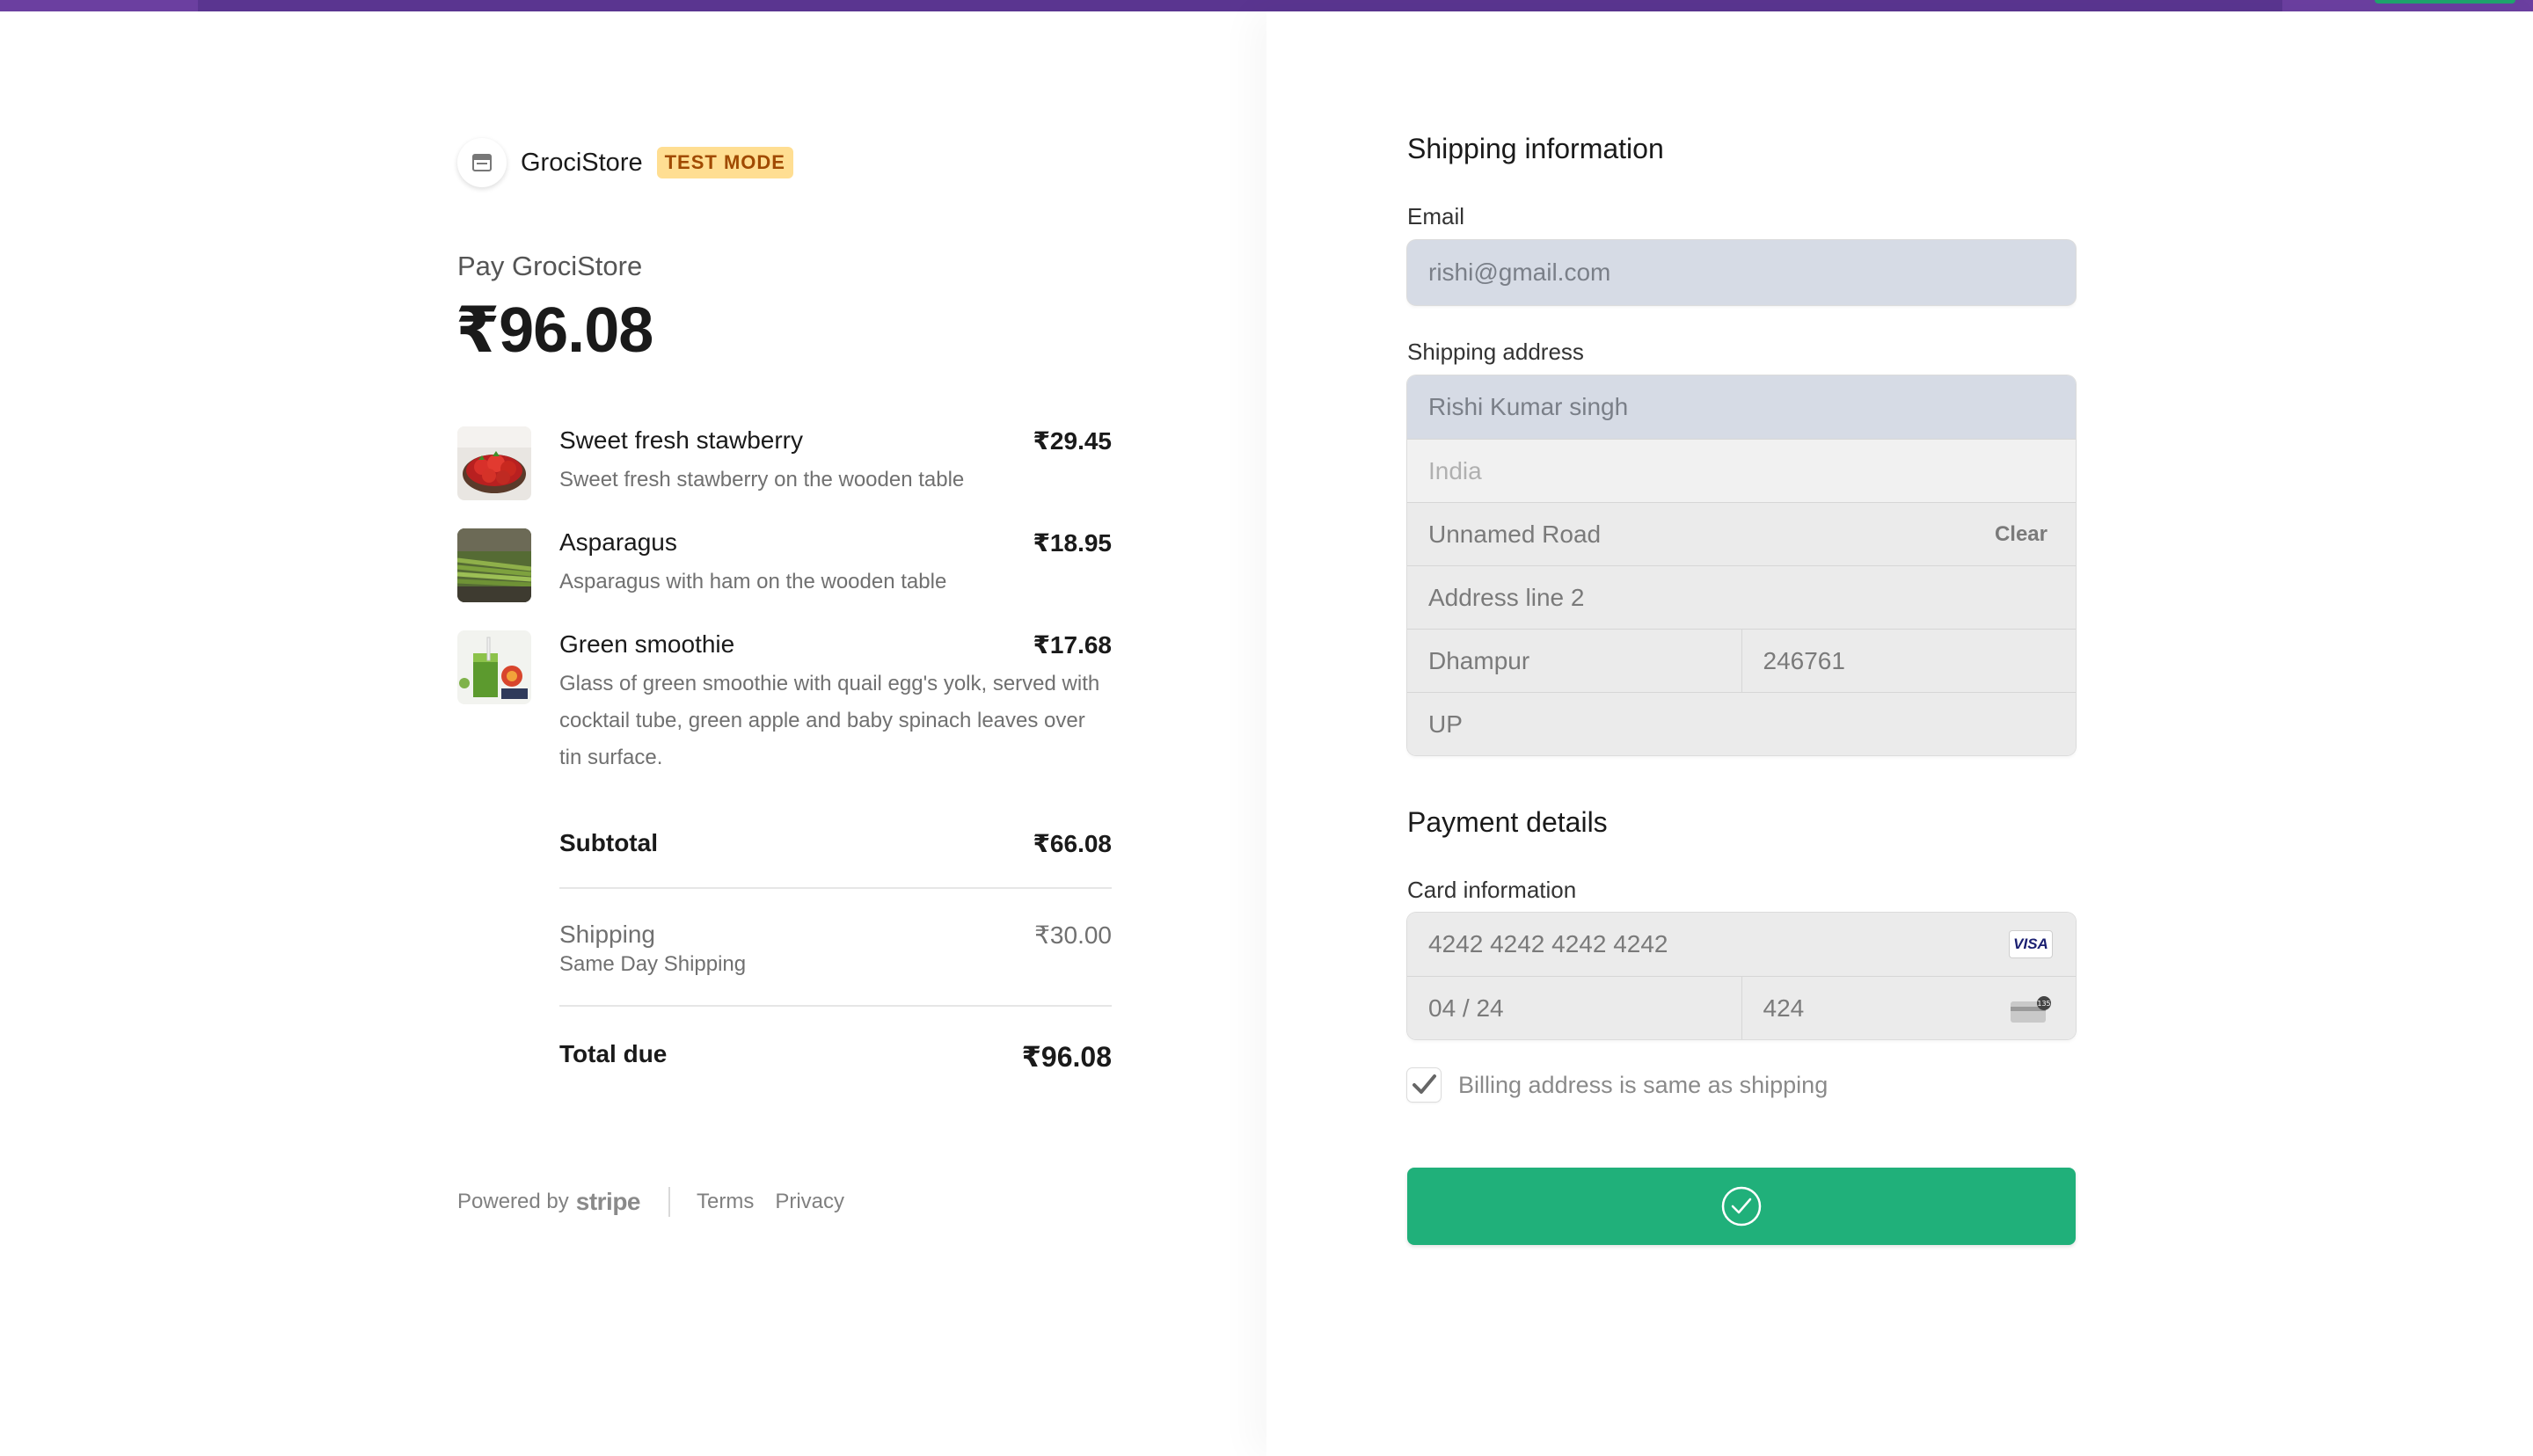 This screenshot has height=1456, width=2533. I want to click on item-name: Asparagus, so click(618, 542).